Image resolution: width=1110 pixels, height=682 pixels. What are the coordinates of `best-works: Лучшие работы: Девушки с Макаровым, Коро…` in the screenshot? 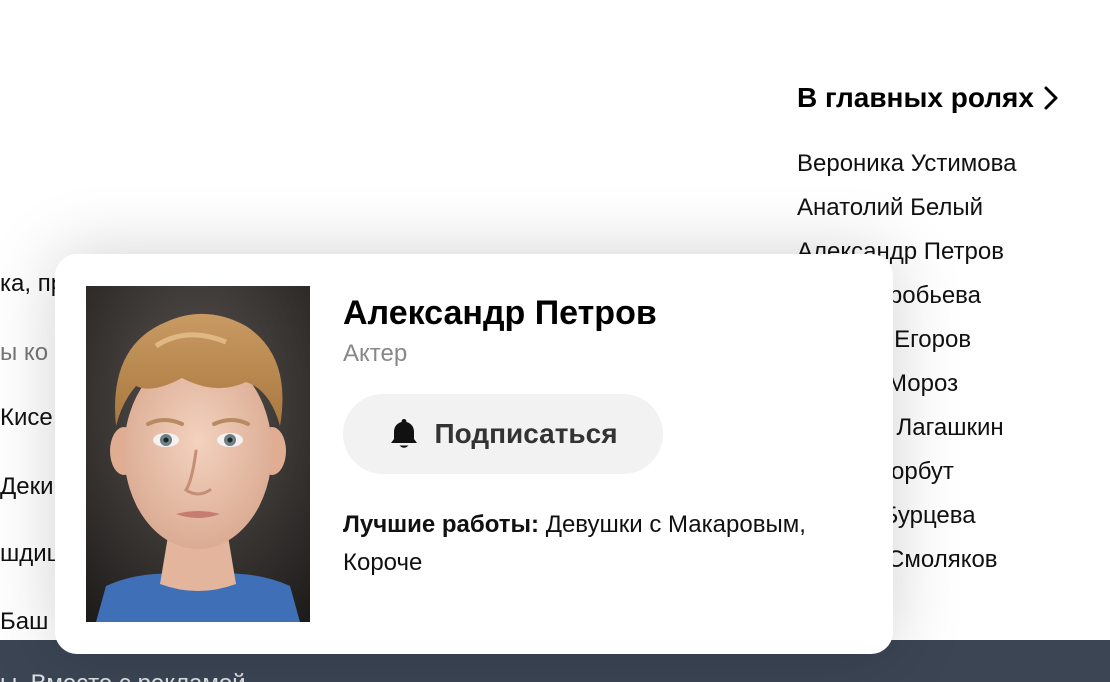 It's located at (603, 544).